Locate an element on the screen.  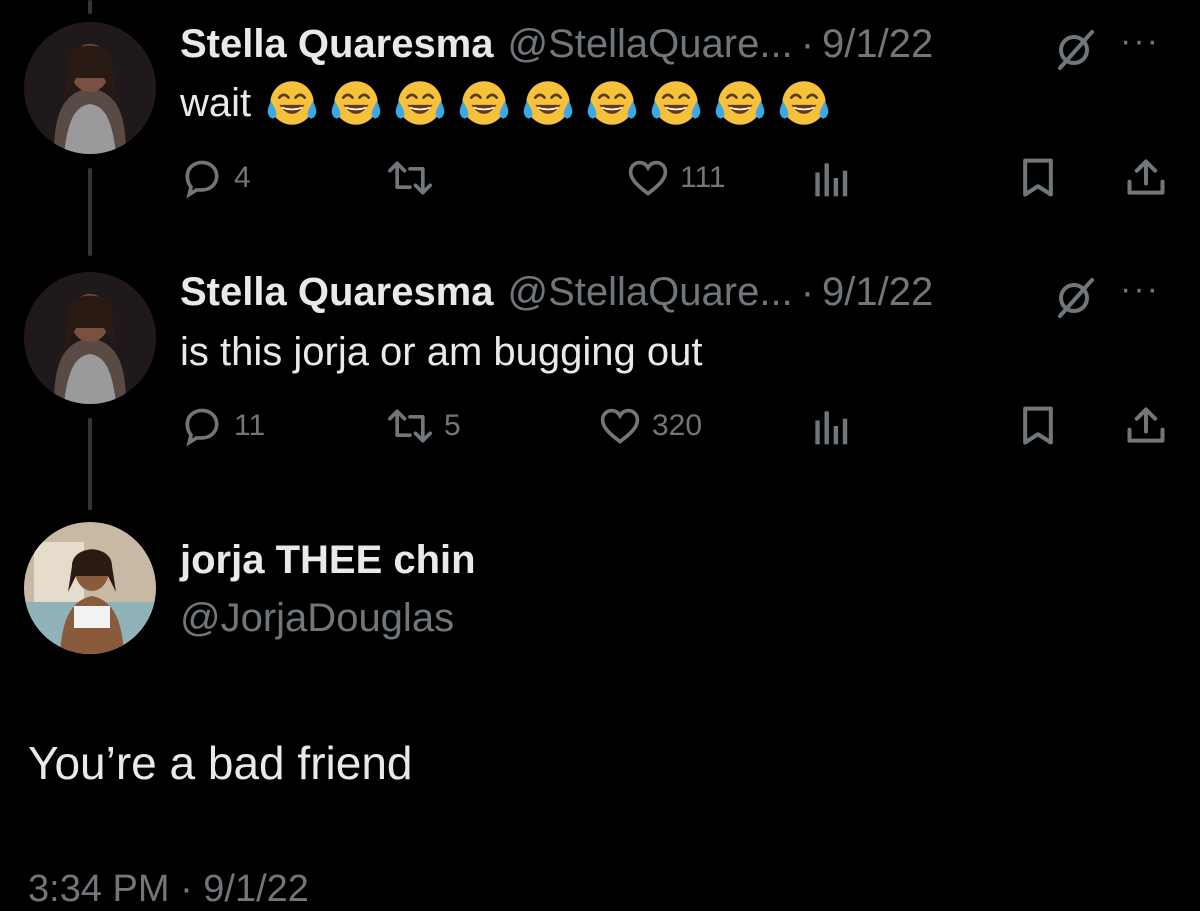
like-button: 111 is located at coordinates (676, 178).